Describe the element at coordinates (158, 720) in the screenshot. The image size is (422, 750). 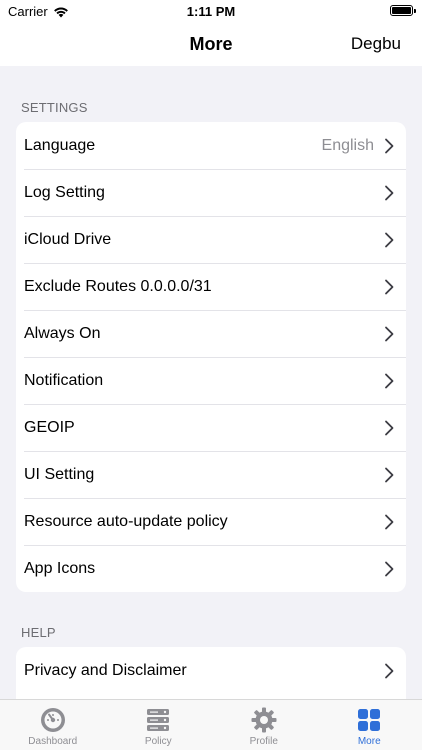
I see `server-icon` at that location.